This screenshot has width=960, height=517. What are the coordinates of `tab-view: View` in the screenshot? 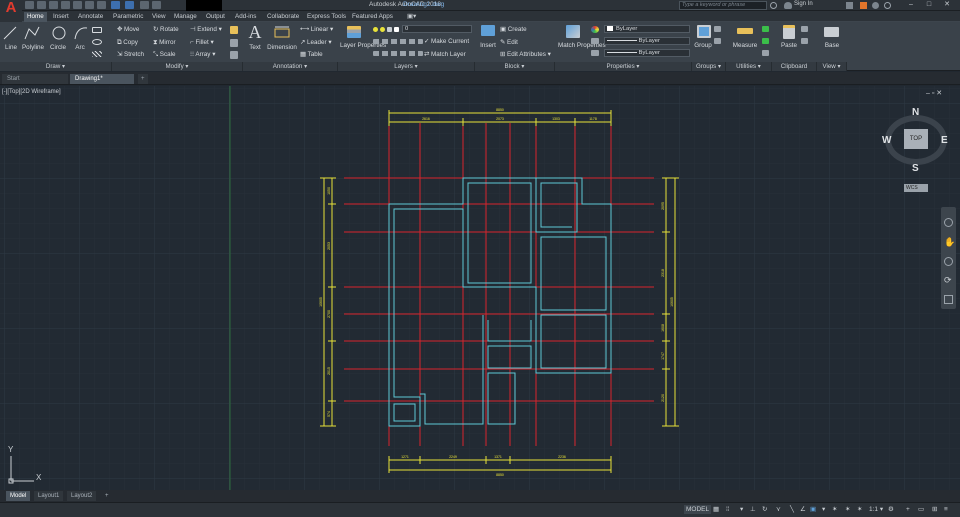 It's located at (159, 17).